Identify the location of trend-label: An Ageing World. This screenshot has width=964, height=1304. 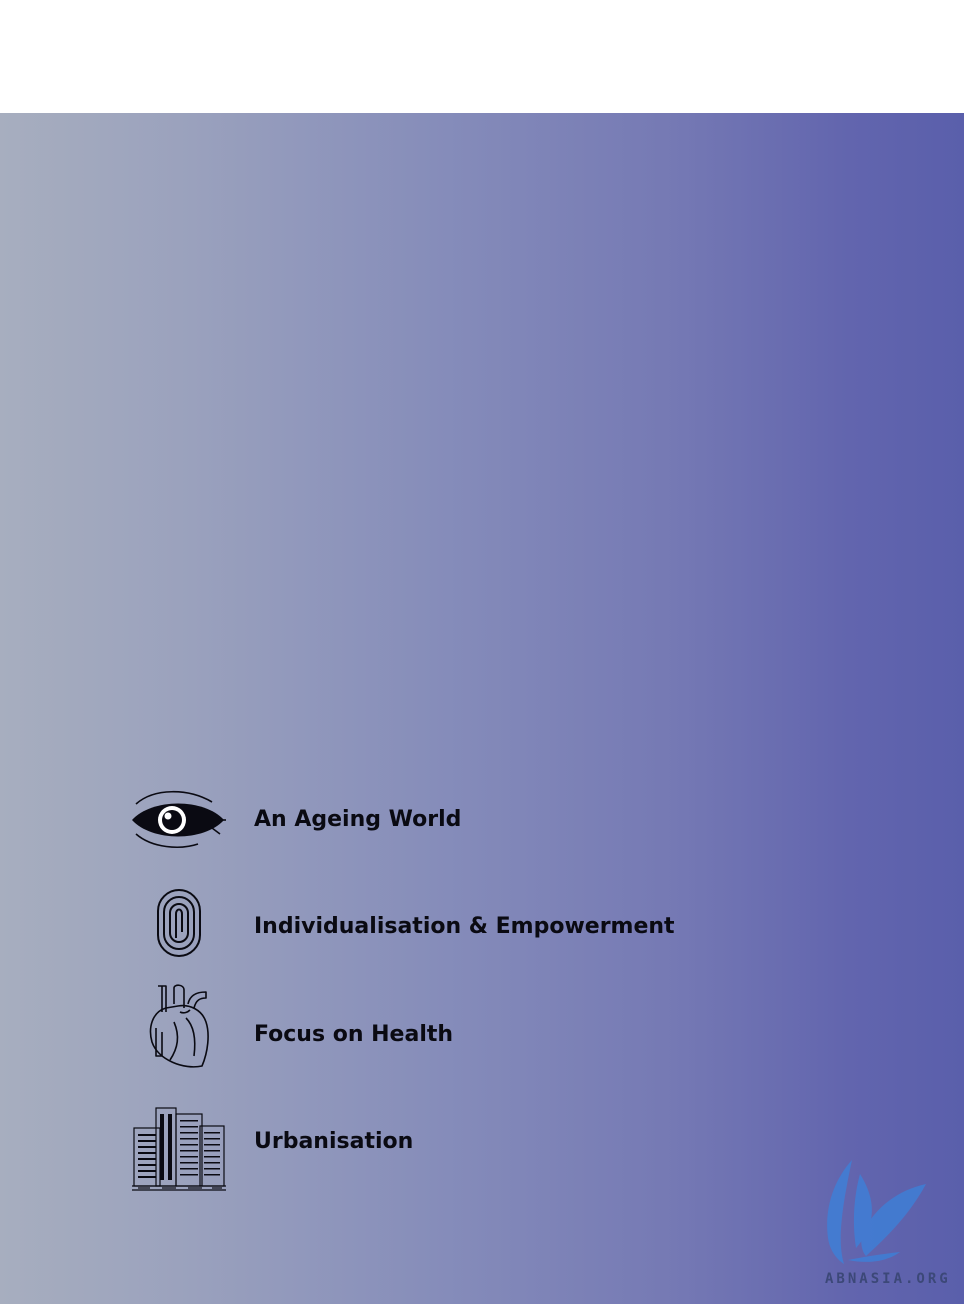
(358, 819).